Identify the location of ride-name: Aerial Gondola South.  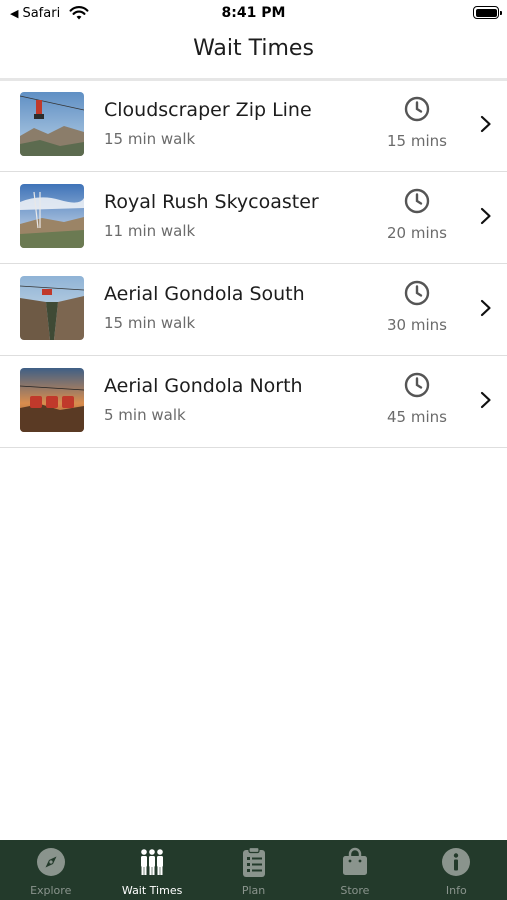
(204, 294).